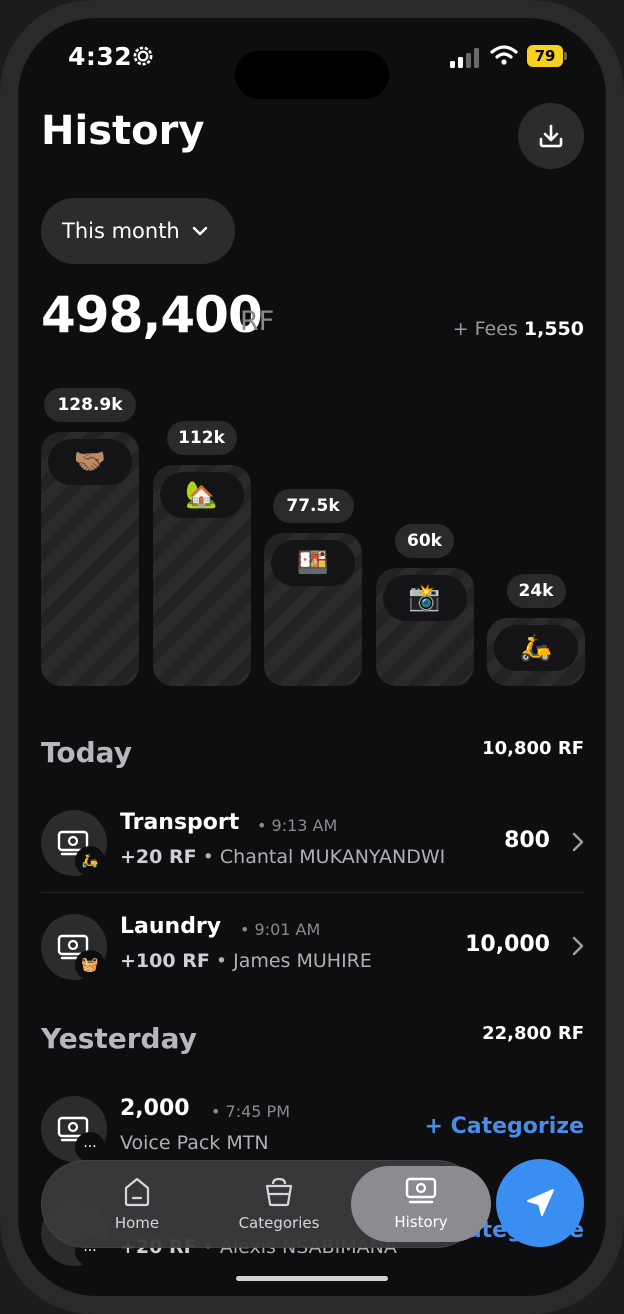  I want to click on category-bar-house: 🏡, so click(201, 575).